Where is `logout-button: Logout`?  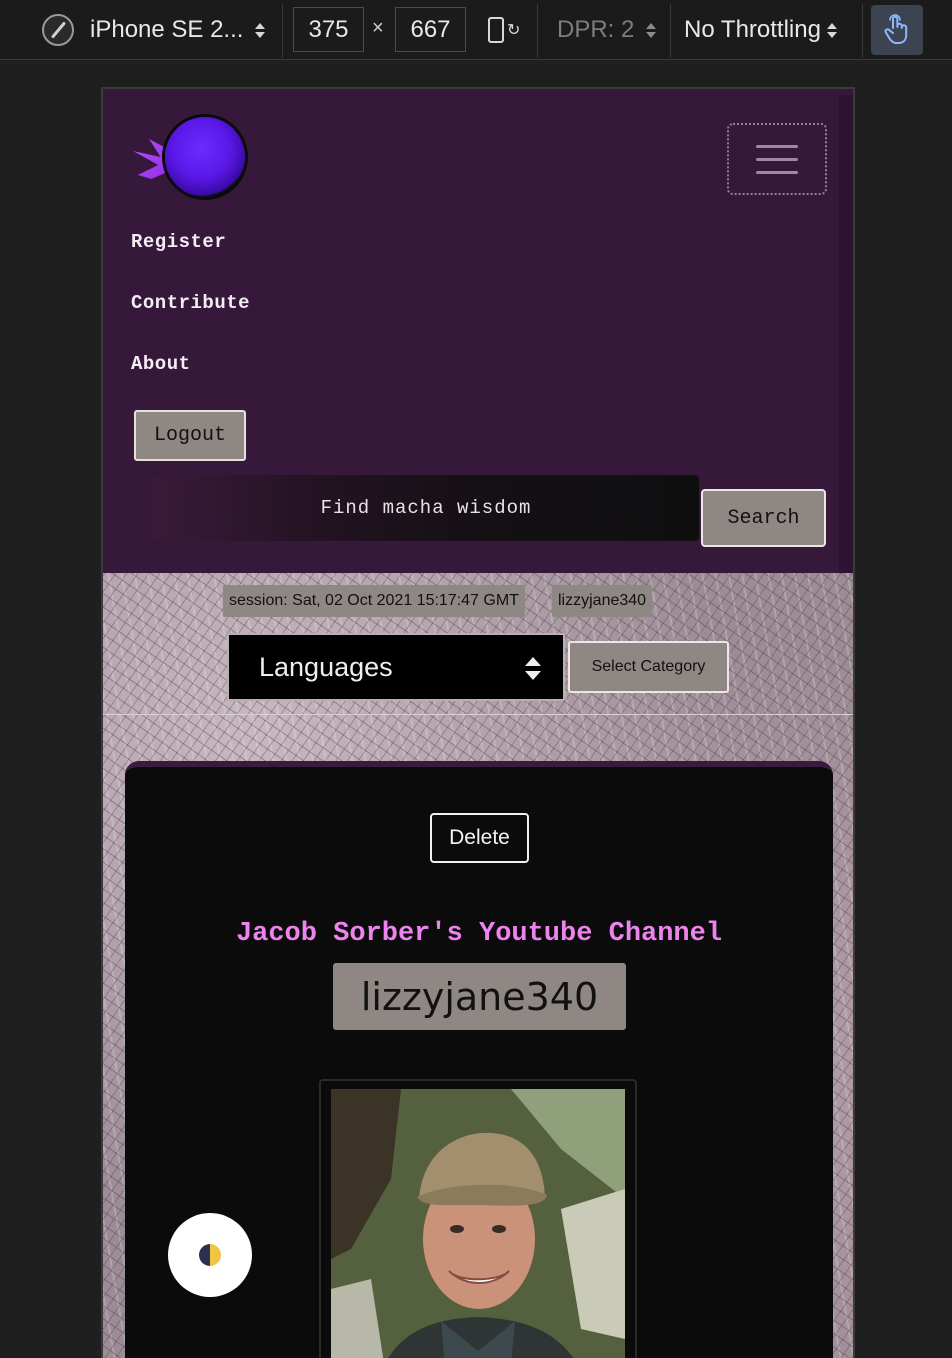
logout-button: Logout is located at coordinates (190, 435).